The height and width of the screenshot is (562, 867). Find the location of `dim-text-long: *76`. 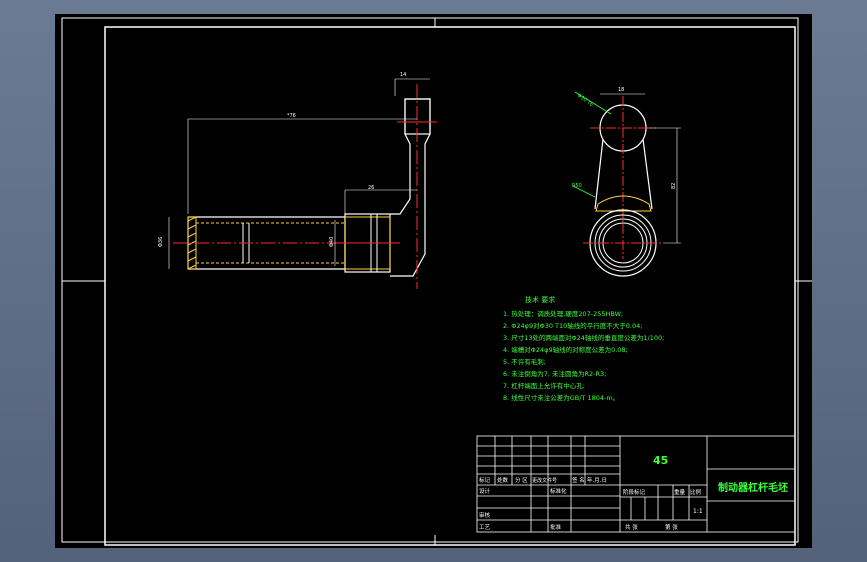

dim-text-long: *76 is located at coordinates (291, 116).